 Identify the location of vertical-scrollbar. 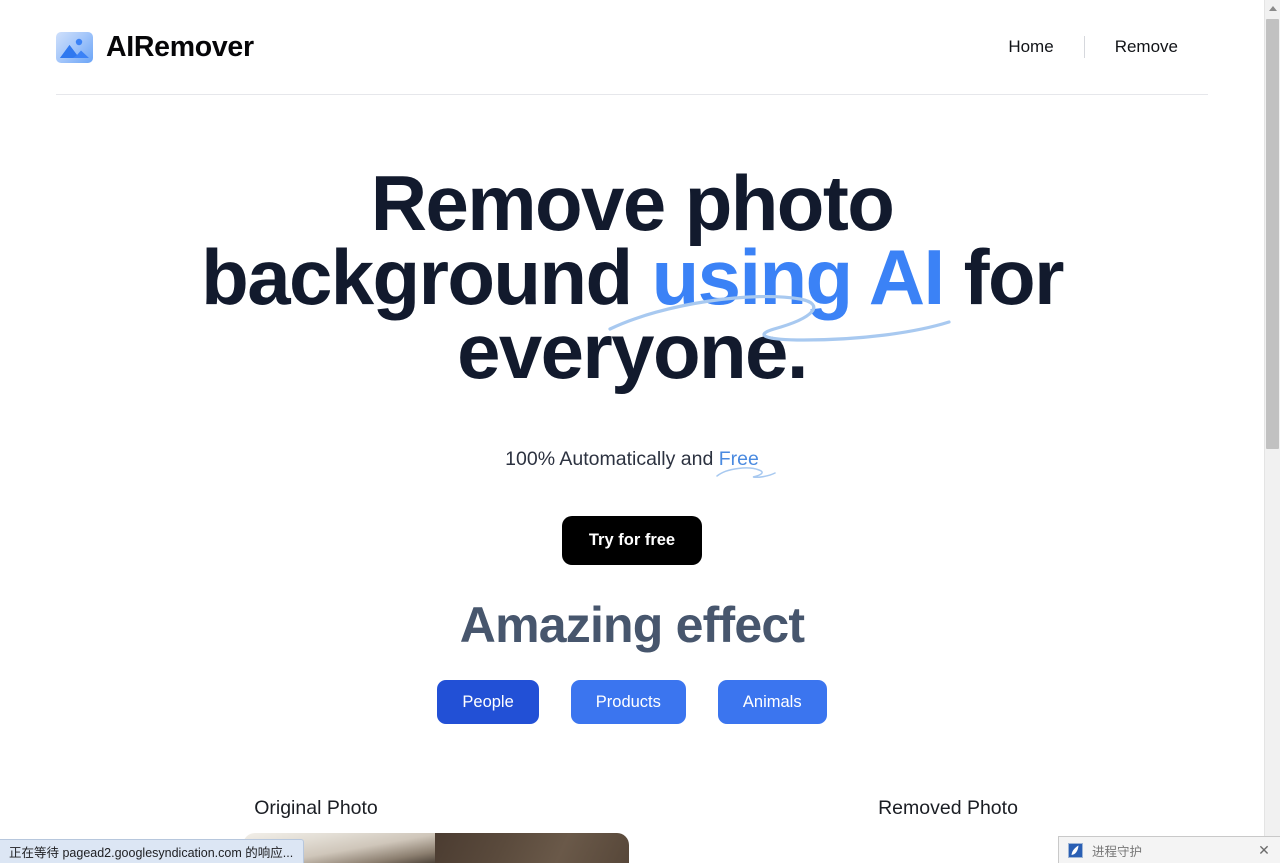
(1272, 431).